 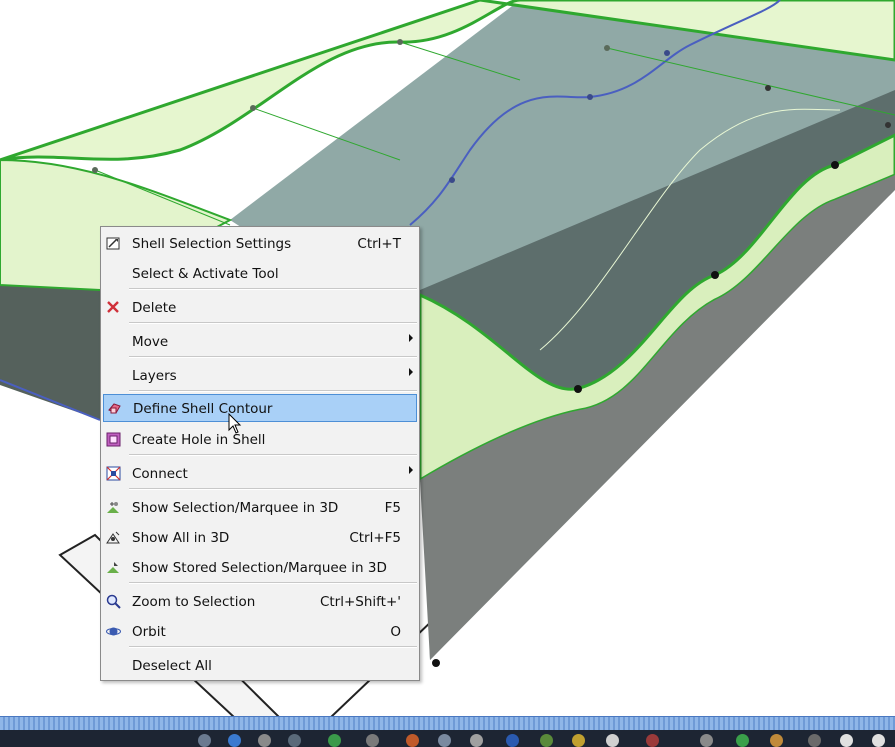 What do you see at coordinates (160, 474) in the screenshot?
I see `menu-item-label: Connect` at bounding box center [160, 474].